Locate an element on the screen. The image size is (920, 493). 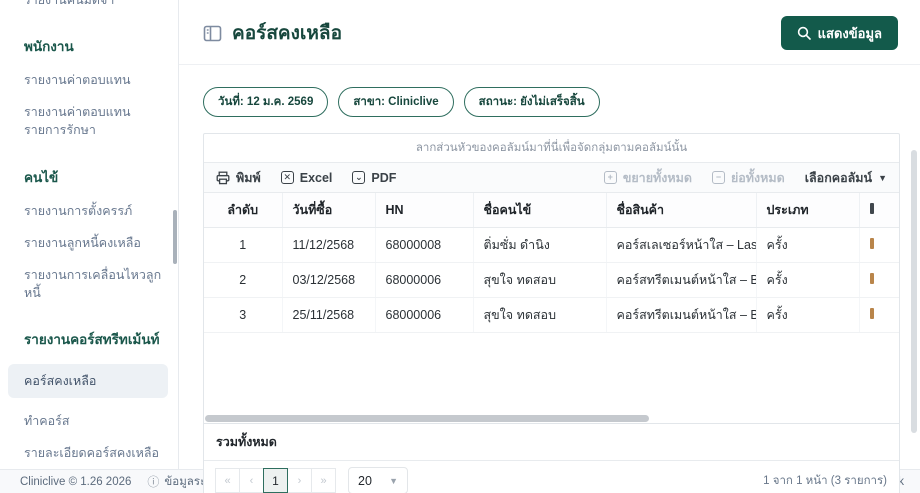
expand-all-label: ขยายทั้งหมด is located at coordinates (657, 177).